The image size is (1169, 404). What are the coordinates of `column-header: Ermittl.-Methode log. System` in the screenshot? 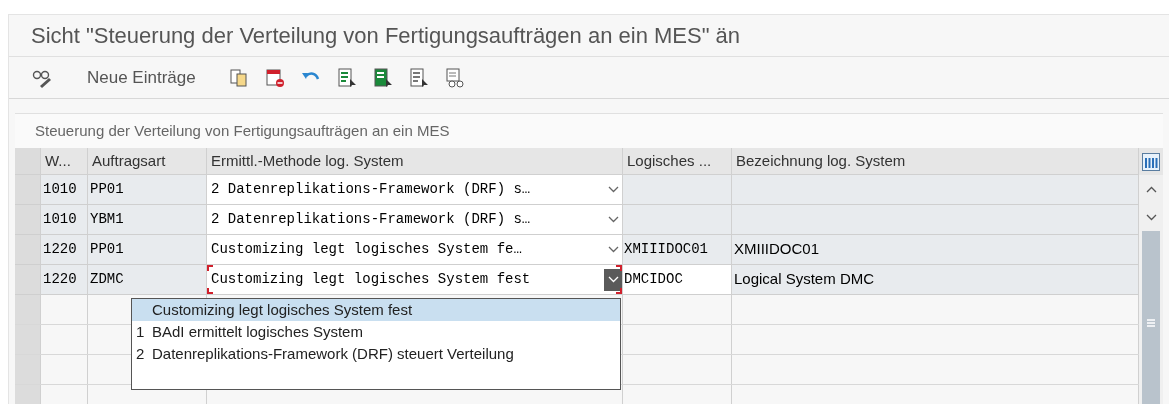 It's located at (415, 161).